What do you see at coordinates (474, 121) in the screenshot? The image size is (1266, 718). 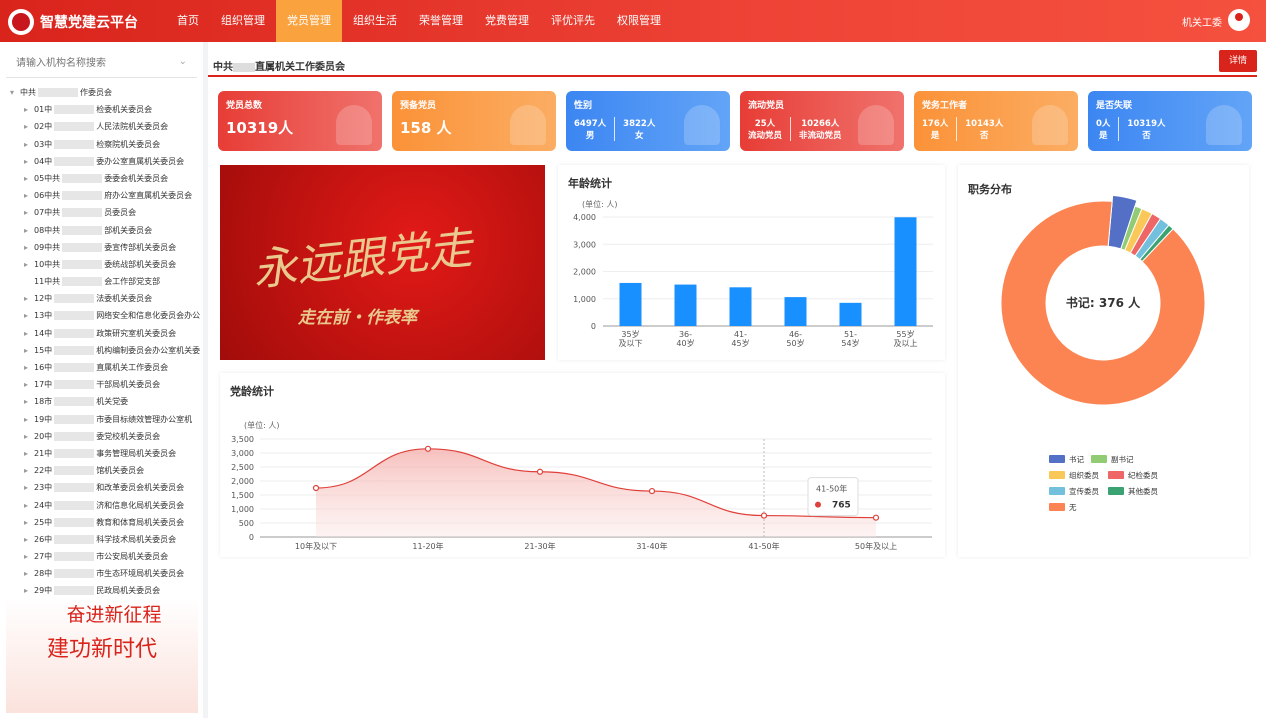 I see `stat-card-probationary: 预备党员 158 人` at bounding box center [474, 121].